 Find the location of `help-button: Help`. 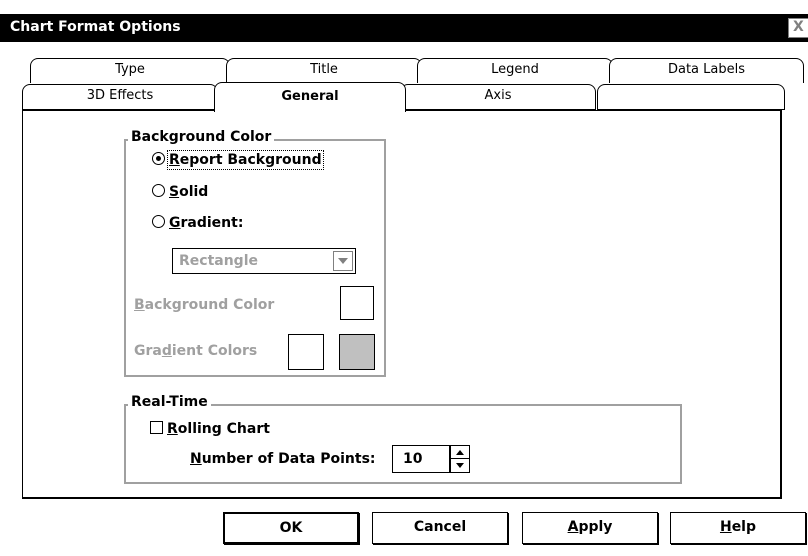

help-button: Help is located at coordinates (738, 528).